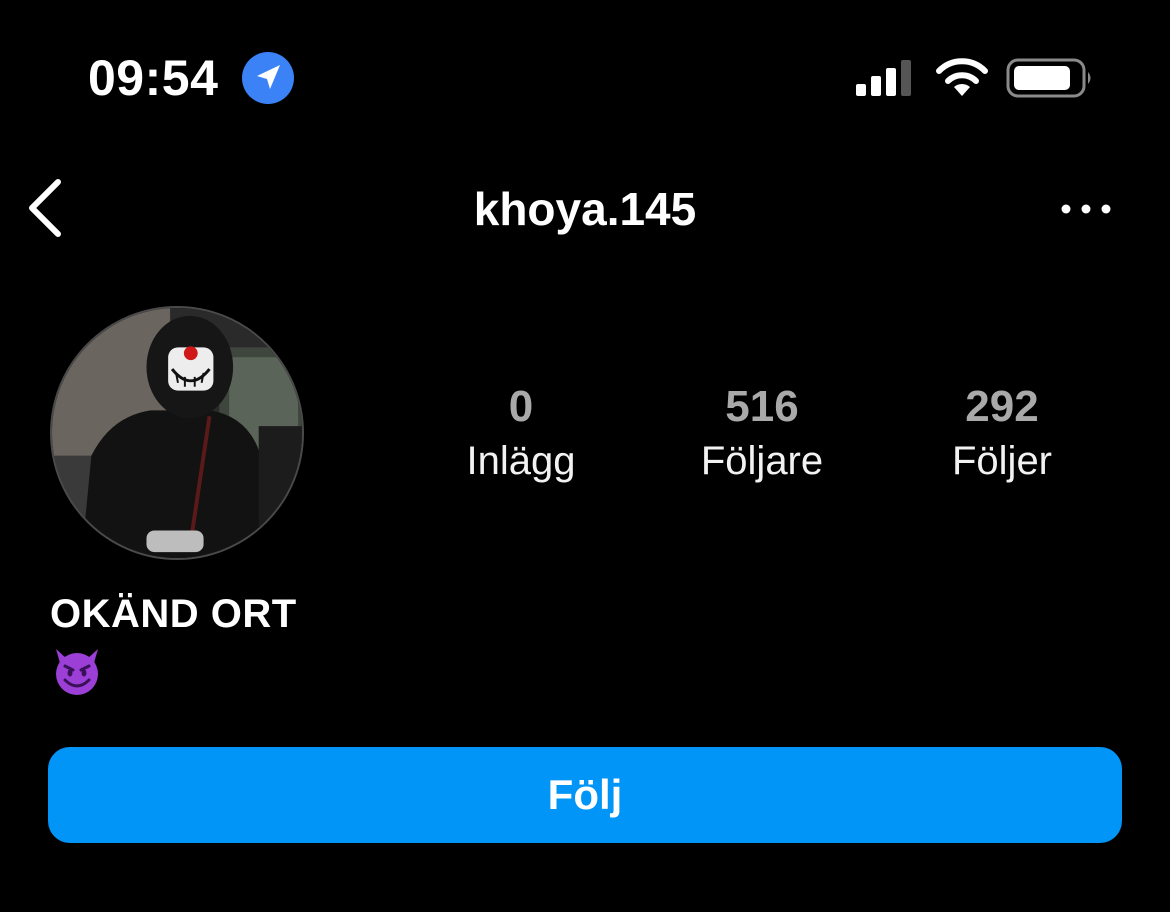 The image size is (1170, 912). What do you see at coordinates (1002, 406) in the screenshot?
I see `following-count: 292` at bounding box center [1002, 406].